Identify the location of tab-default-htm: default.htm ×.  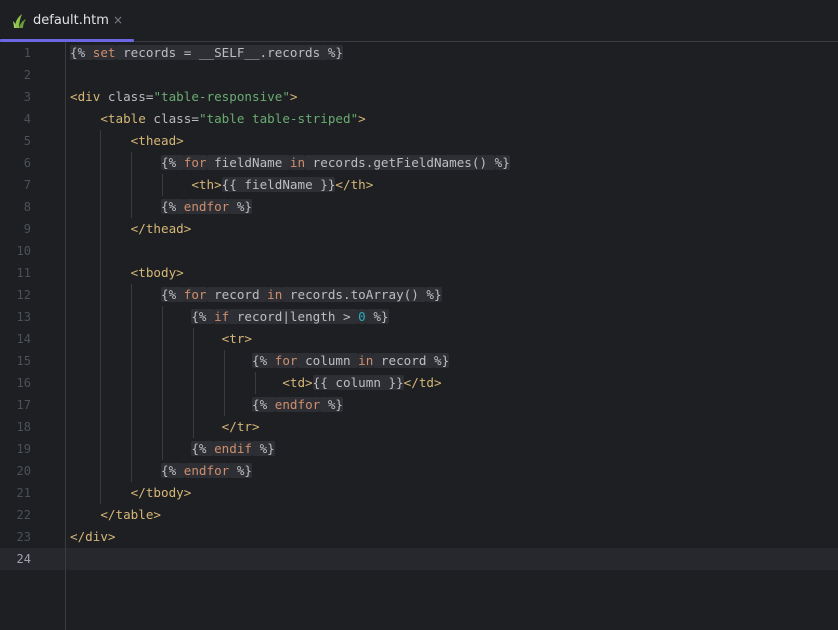
(67, 21).